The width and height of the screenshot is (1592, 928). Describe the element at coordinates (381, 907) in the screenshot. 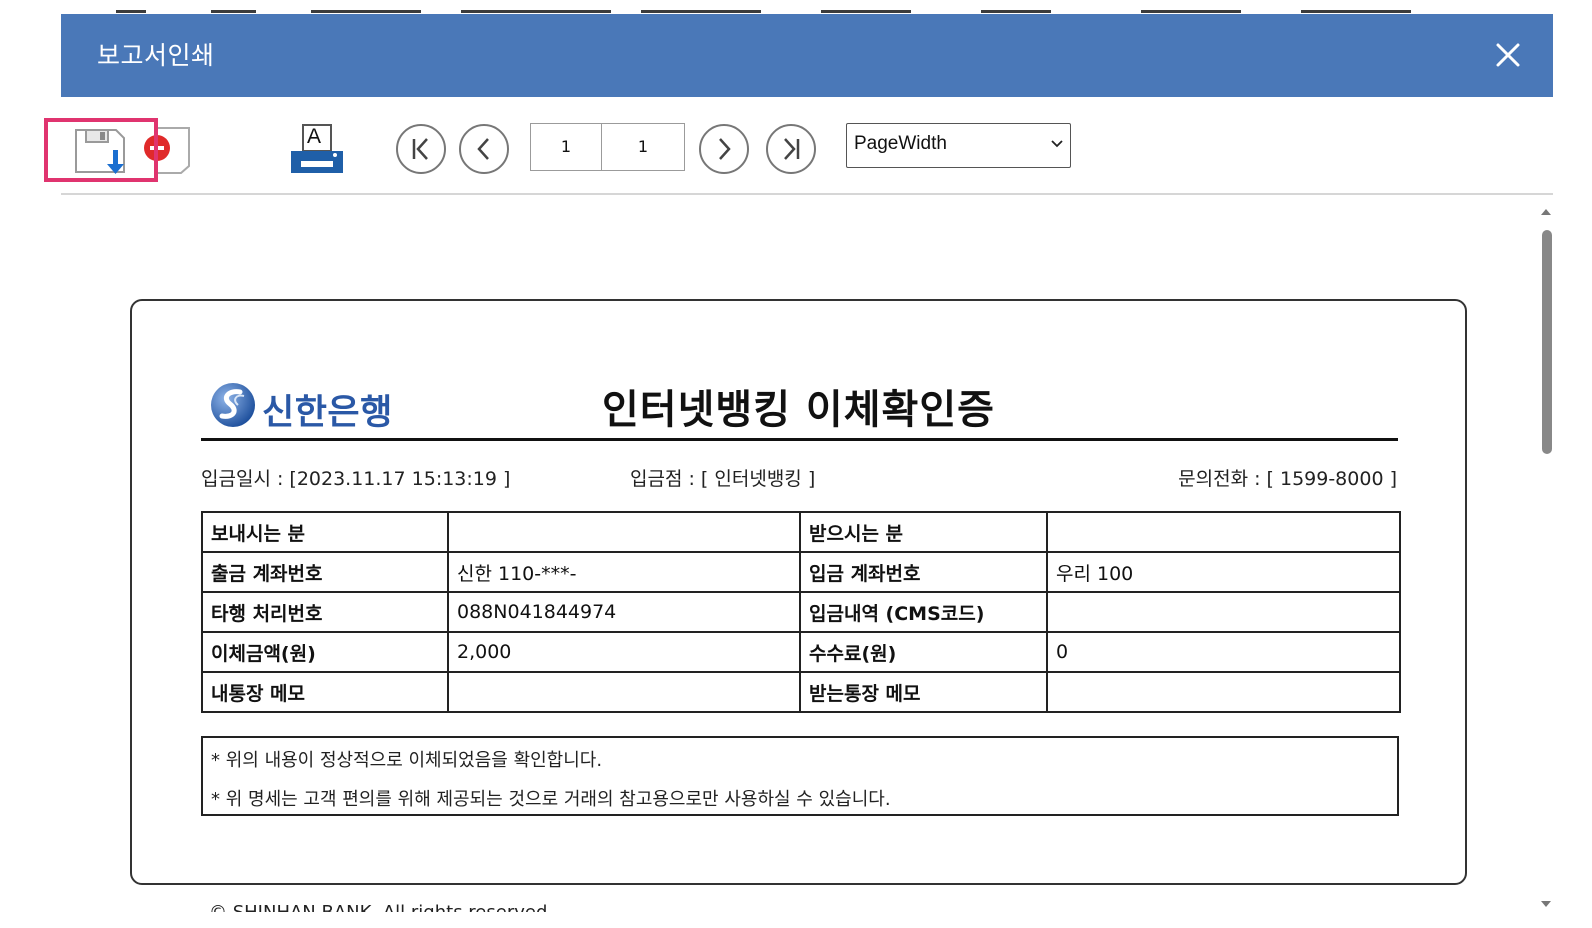

I see `copyright-text: © SHINHAN BANK. All rights reserved.` at that location.